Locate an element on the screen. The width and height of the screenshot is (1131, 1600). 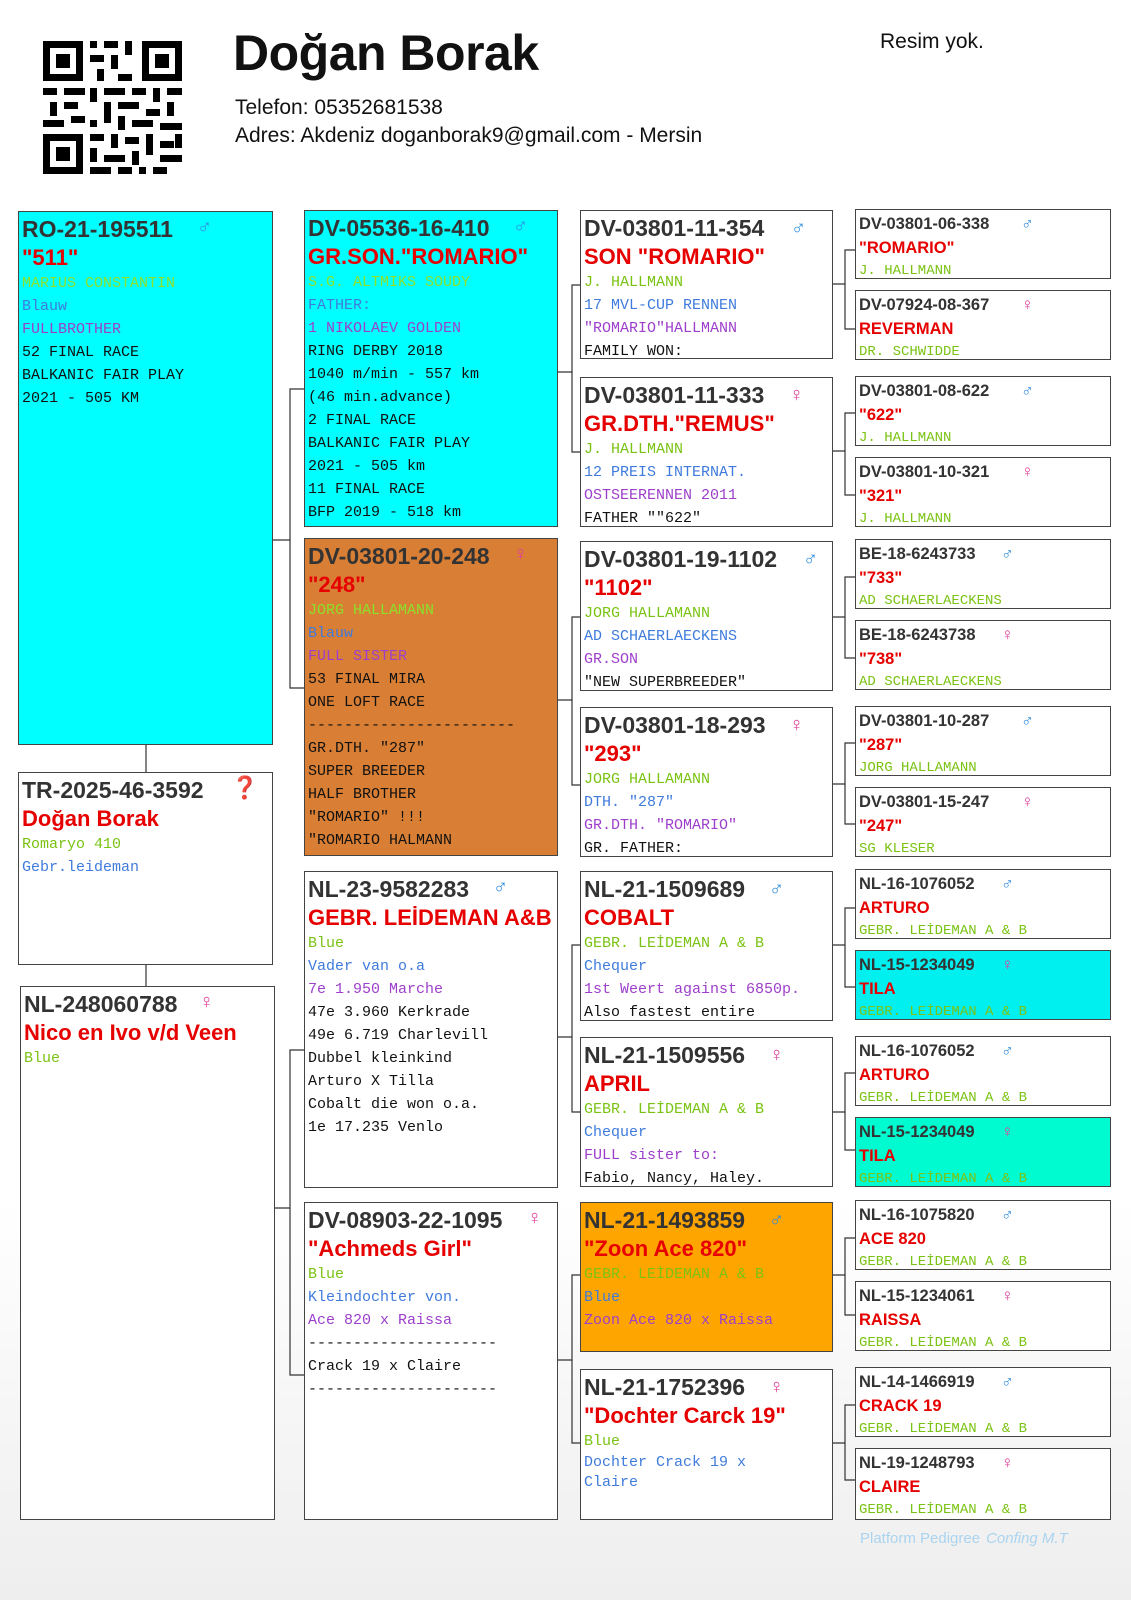
g3-card-3: DV-03801-08-622 "622" J. HALLMANN ♂ is located at coordinates (983, 411).